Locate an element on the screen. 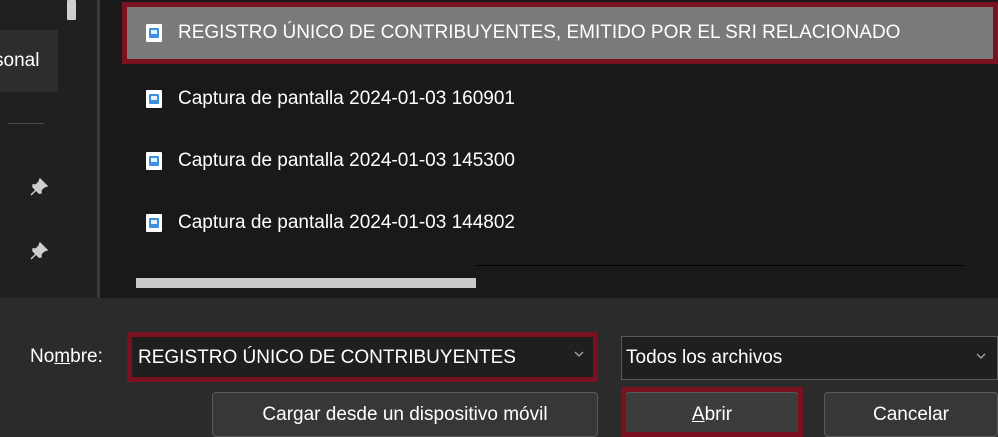  file-type-value: Todos los archivos is located at coordinates (704, 357).